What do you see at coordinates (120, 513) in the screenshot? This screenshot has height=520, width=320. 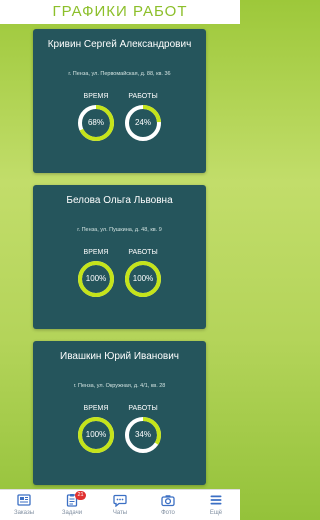 I see `nav-label-chats: Чаты` at bounding box center [120, 513].